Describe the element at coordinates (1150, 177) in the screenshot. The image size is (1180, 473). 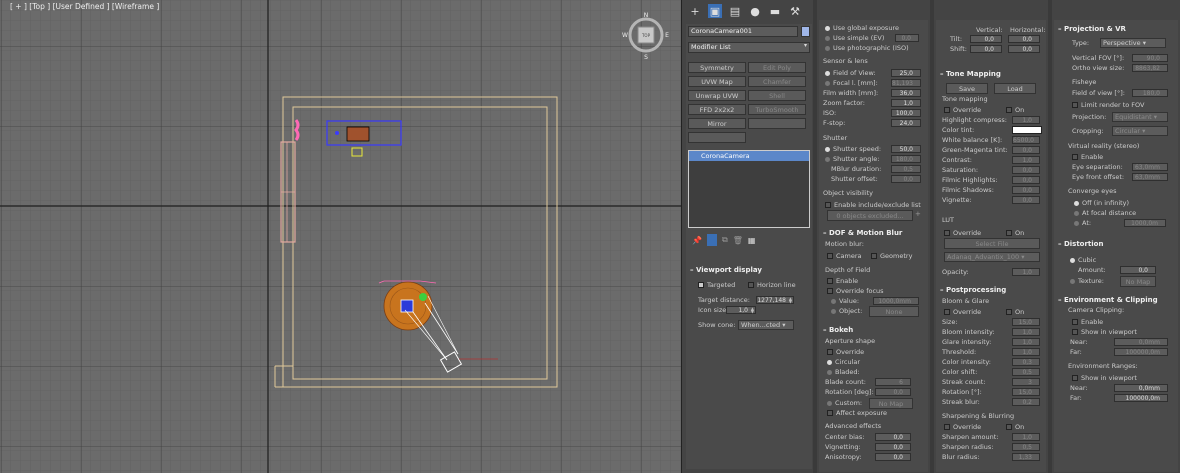
I see `eye-front-offset-field: 63,0mm` at that location.